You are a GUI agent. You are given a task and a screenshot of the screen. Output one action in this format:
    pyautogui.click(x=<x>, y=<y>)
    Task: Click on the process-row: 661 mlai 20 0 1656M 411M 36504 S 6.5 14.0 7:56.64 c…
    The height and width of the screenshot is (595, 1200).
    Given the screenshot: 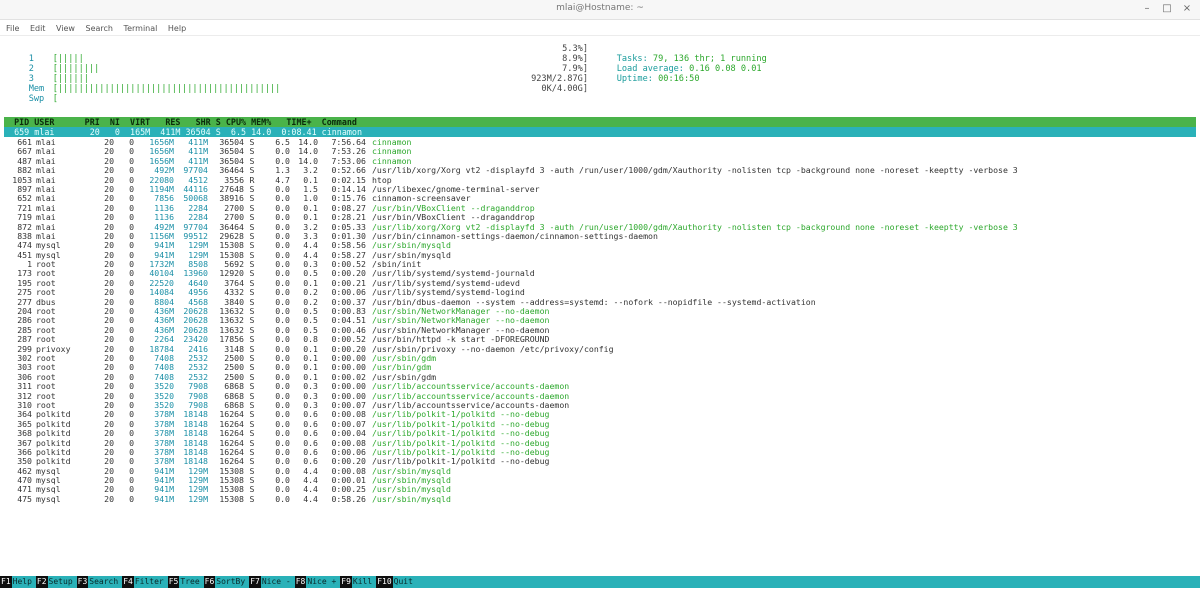 What is the action you would take?
    pyautogui.click(x=600, y=142)
    